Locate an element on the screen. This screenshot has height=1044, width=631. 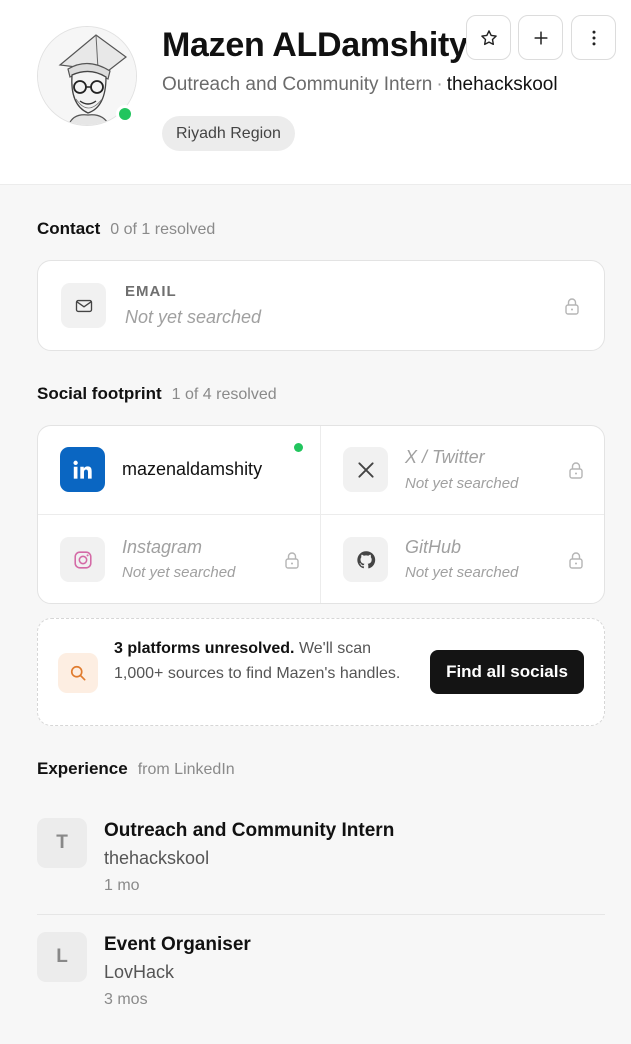
contact-meta: 0 of 1 resolved is located at coordinates (163, 229).